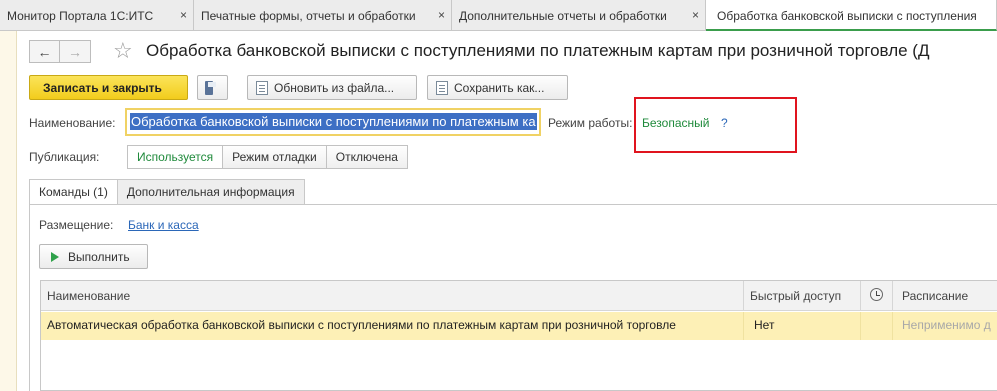 The height and width of the screenshot is (391, 997). What do you see at coordinates (73, 192) in the screenshot?
I see `tab-commands: Команды (1)` at bounding box center [73, 192].